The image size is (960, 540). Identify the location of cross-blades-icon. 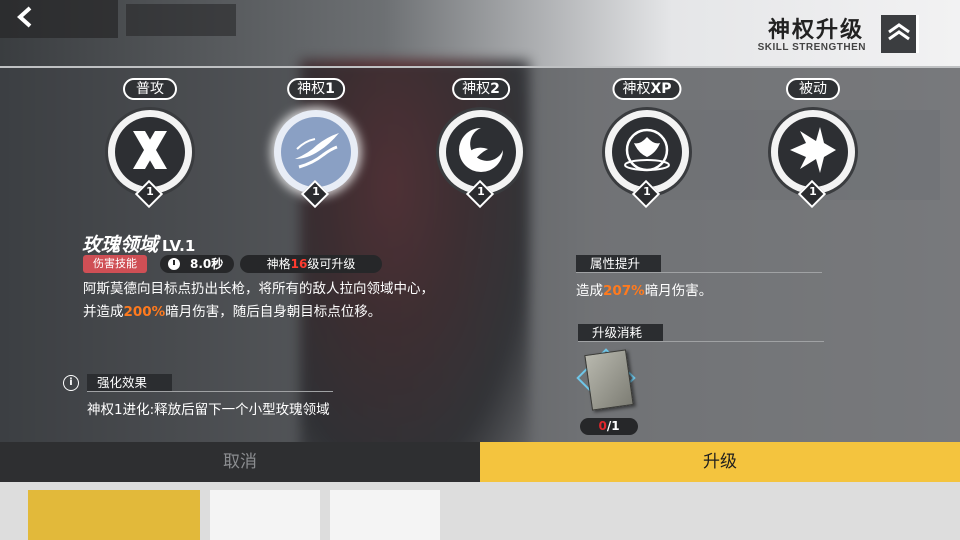
(150, 152).